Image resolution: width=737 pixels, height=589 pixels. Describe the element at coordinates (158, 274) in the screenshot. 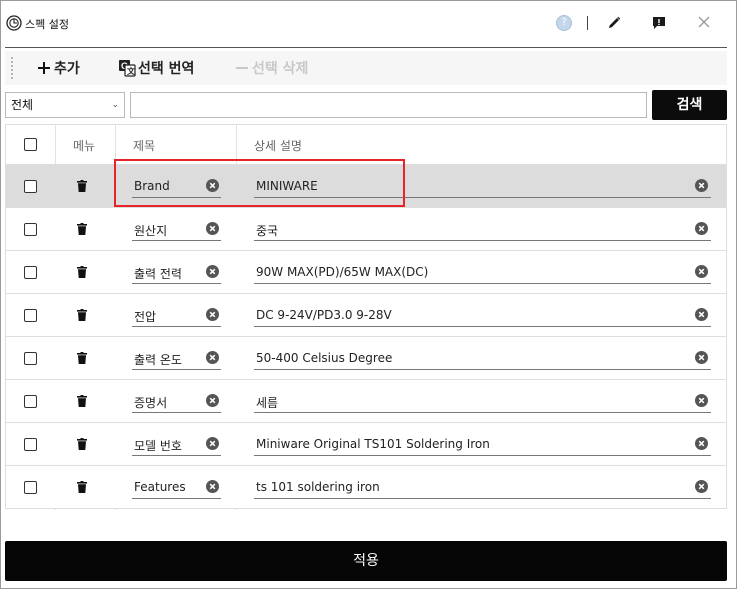

I see `title-field-value: 출력 전력` at that location.